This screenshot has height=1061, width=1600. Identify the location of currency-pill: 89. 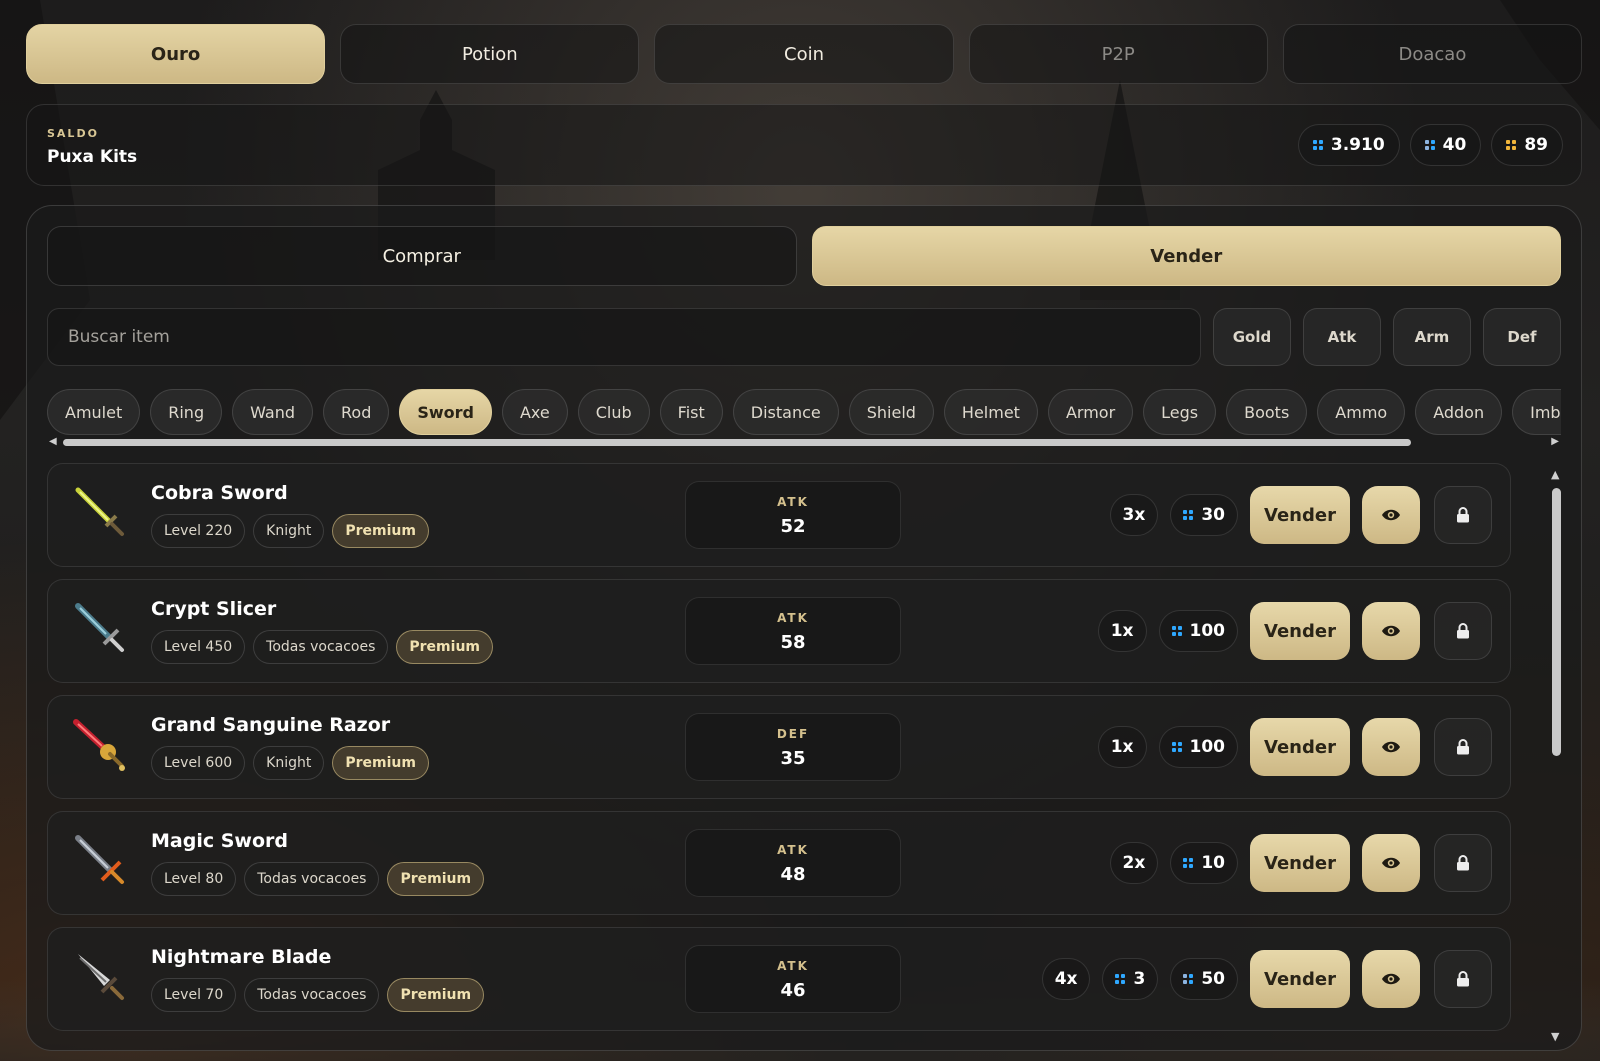
(1527, 145).